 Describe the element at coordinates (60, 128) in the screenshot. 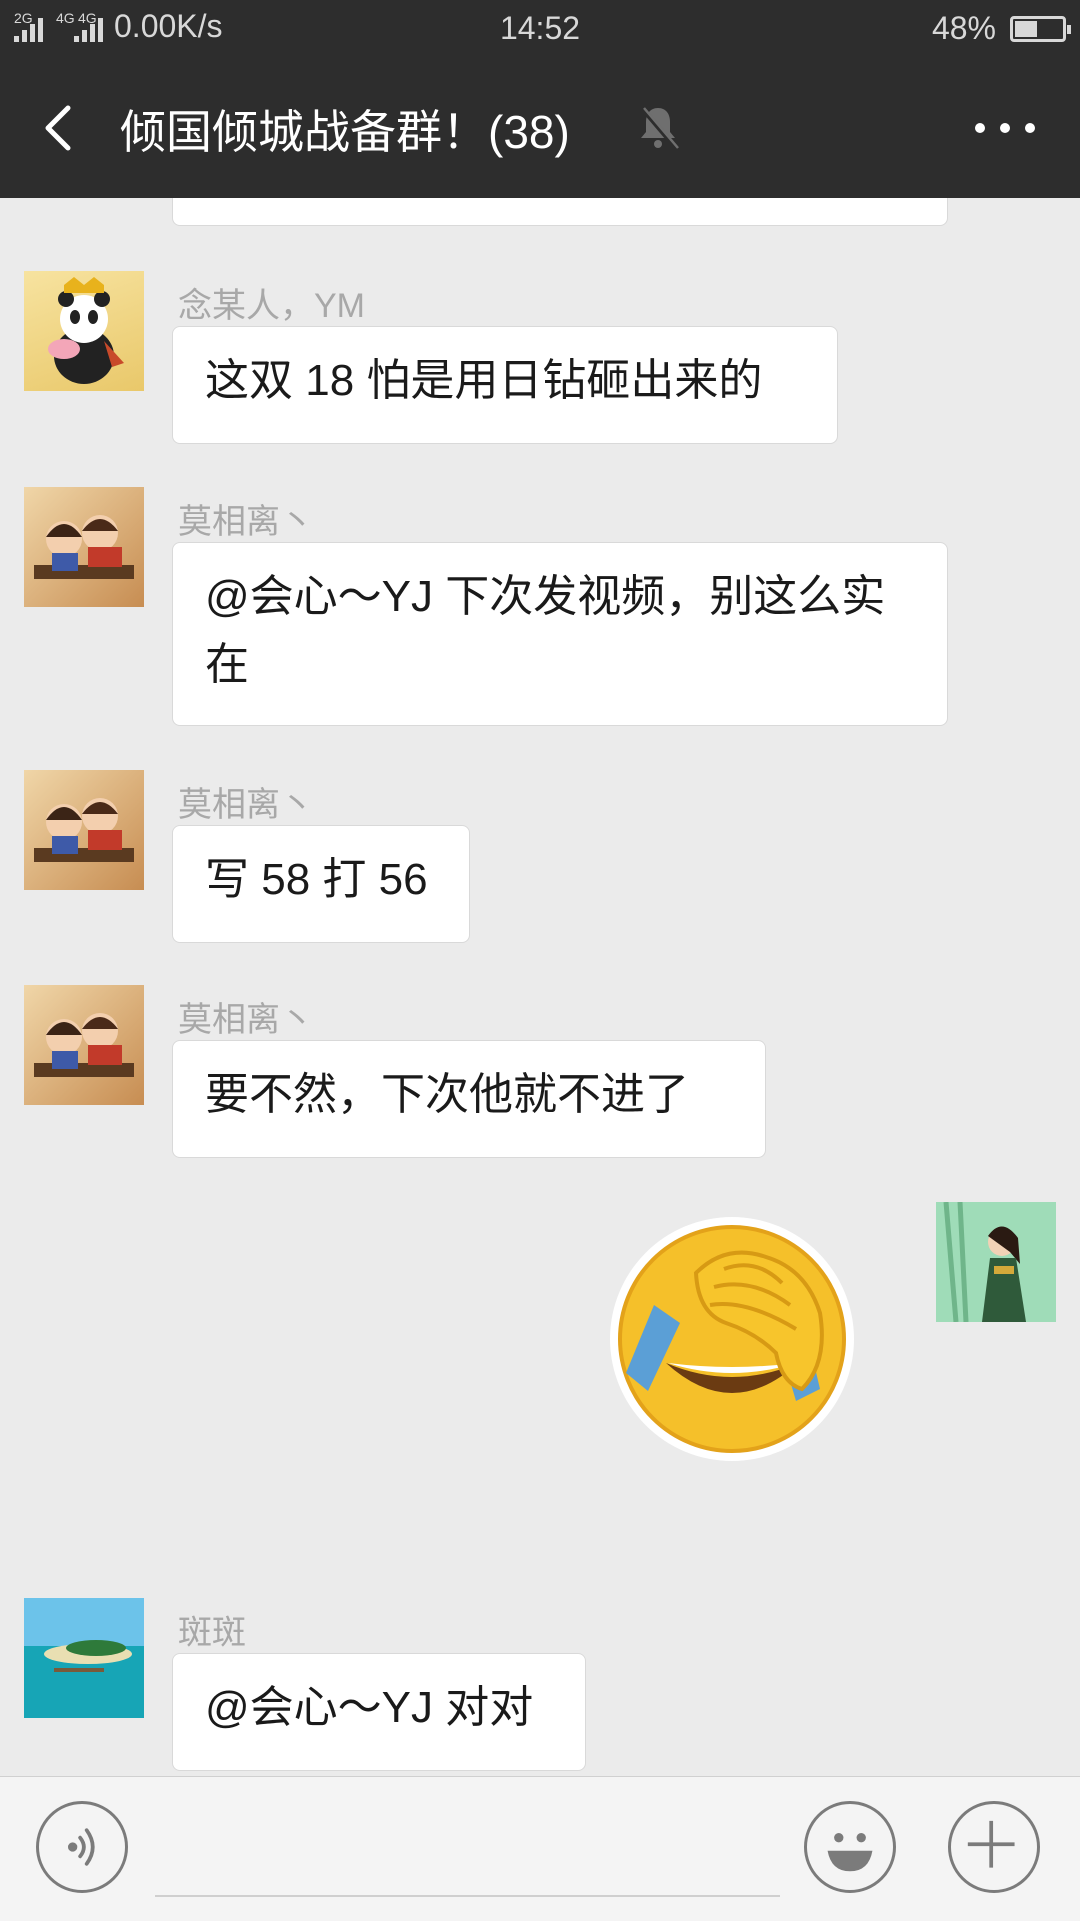

I see `back-arrow-icon` at that location.